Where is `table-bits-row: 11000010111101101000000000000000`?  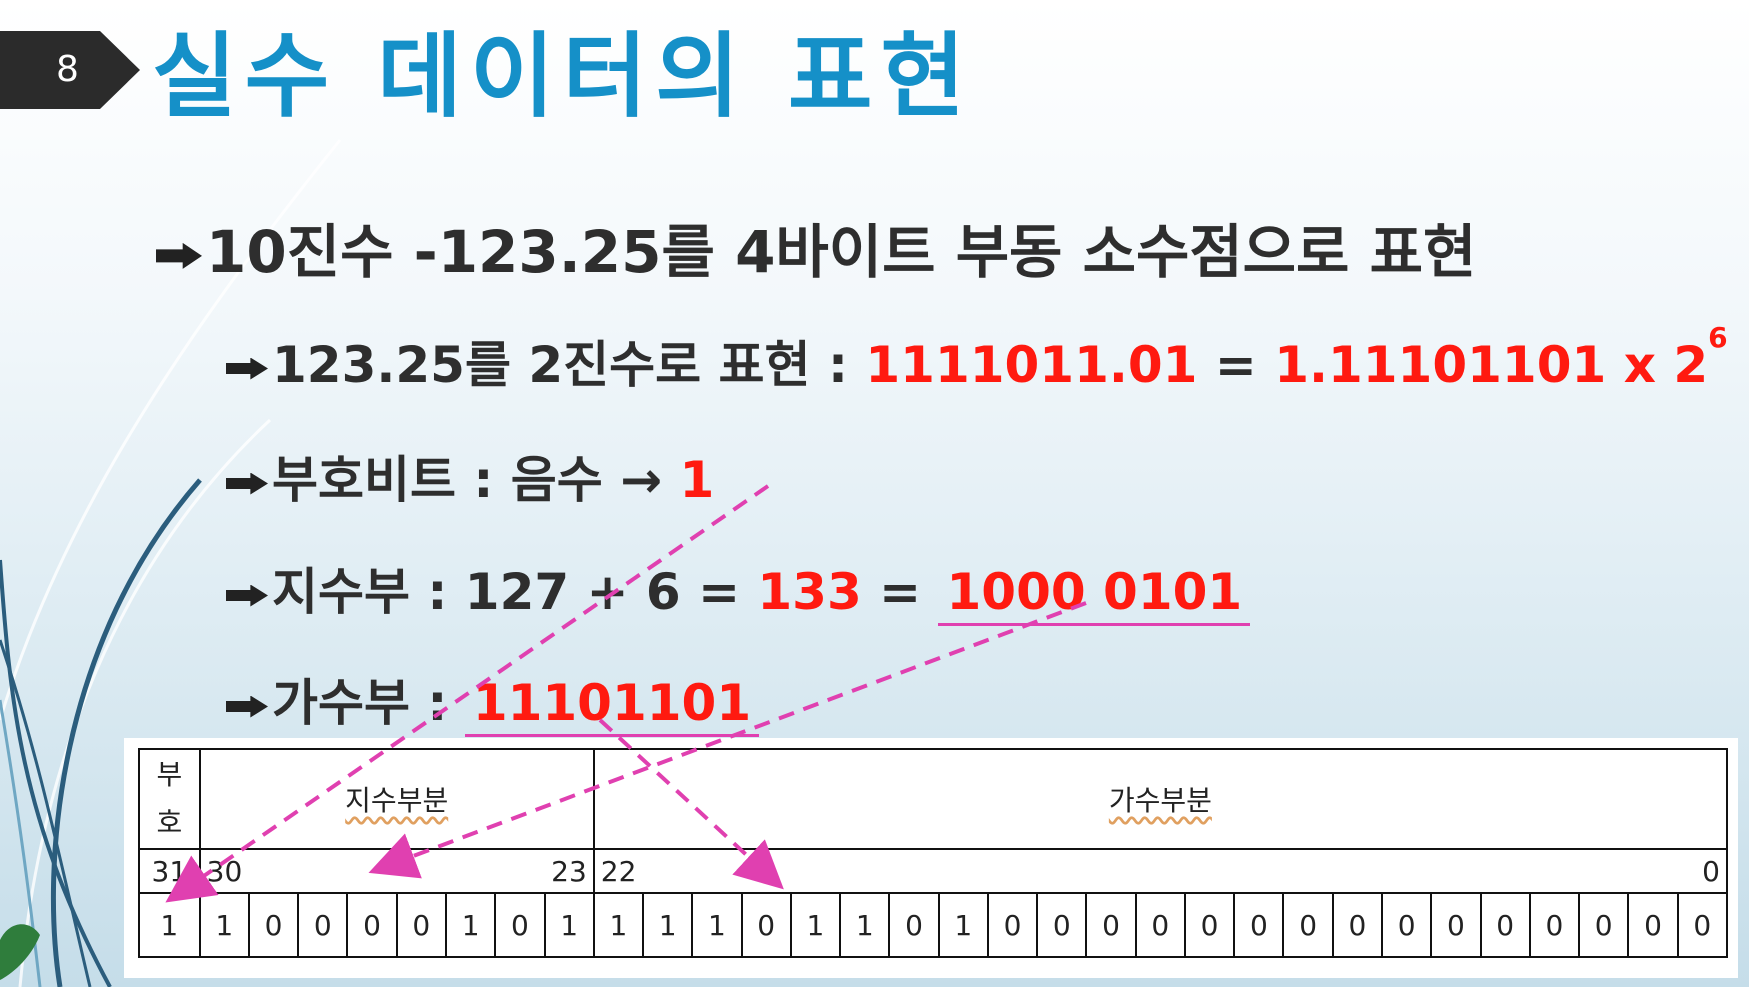 table-bits-row: 11000010111101101000000000000000 is located at coordinates (933, 925).